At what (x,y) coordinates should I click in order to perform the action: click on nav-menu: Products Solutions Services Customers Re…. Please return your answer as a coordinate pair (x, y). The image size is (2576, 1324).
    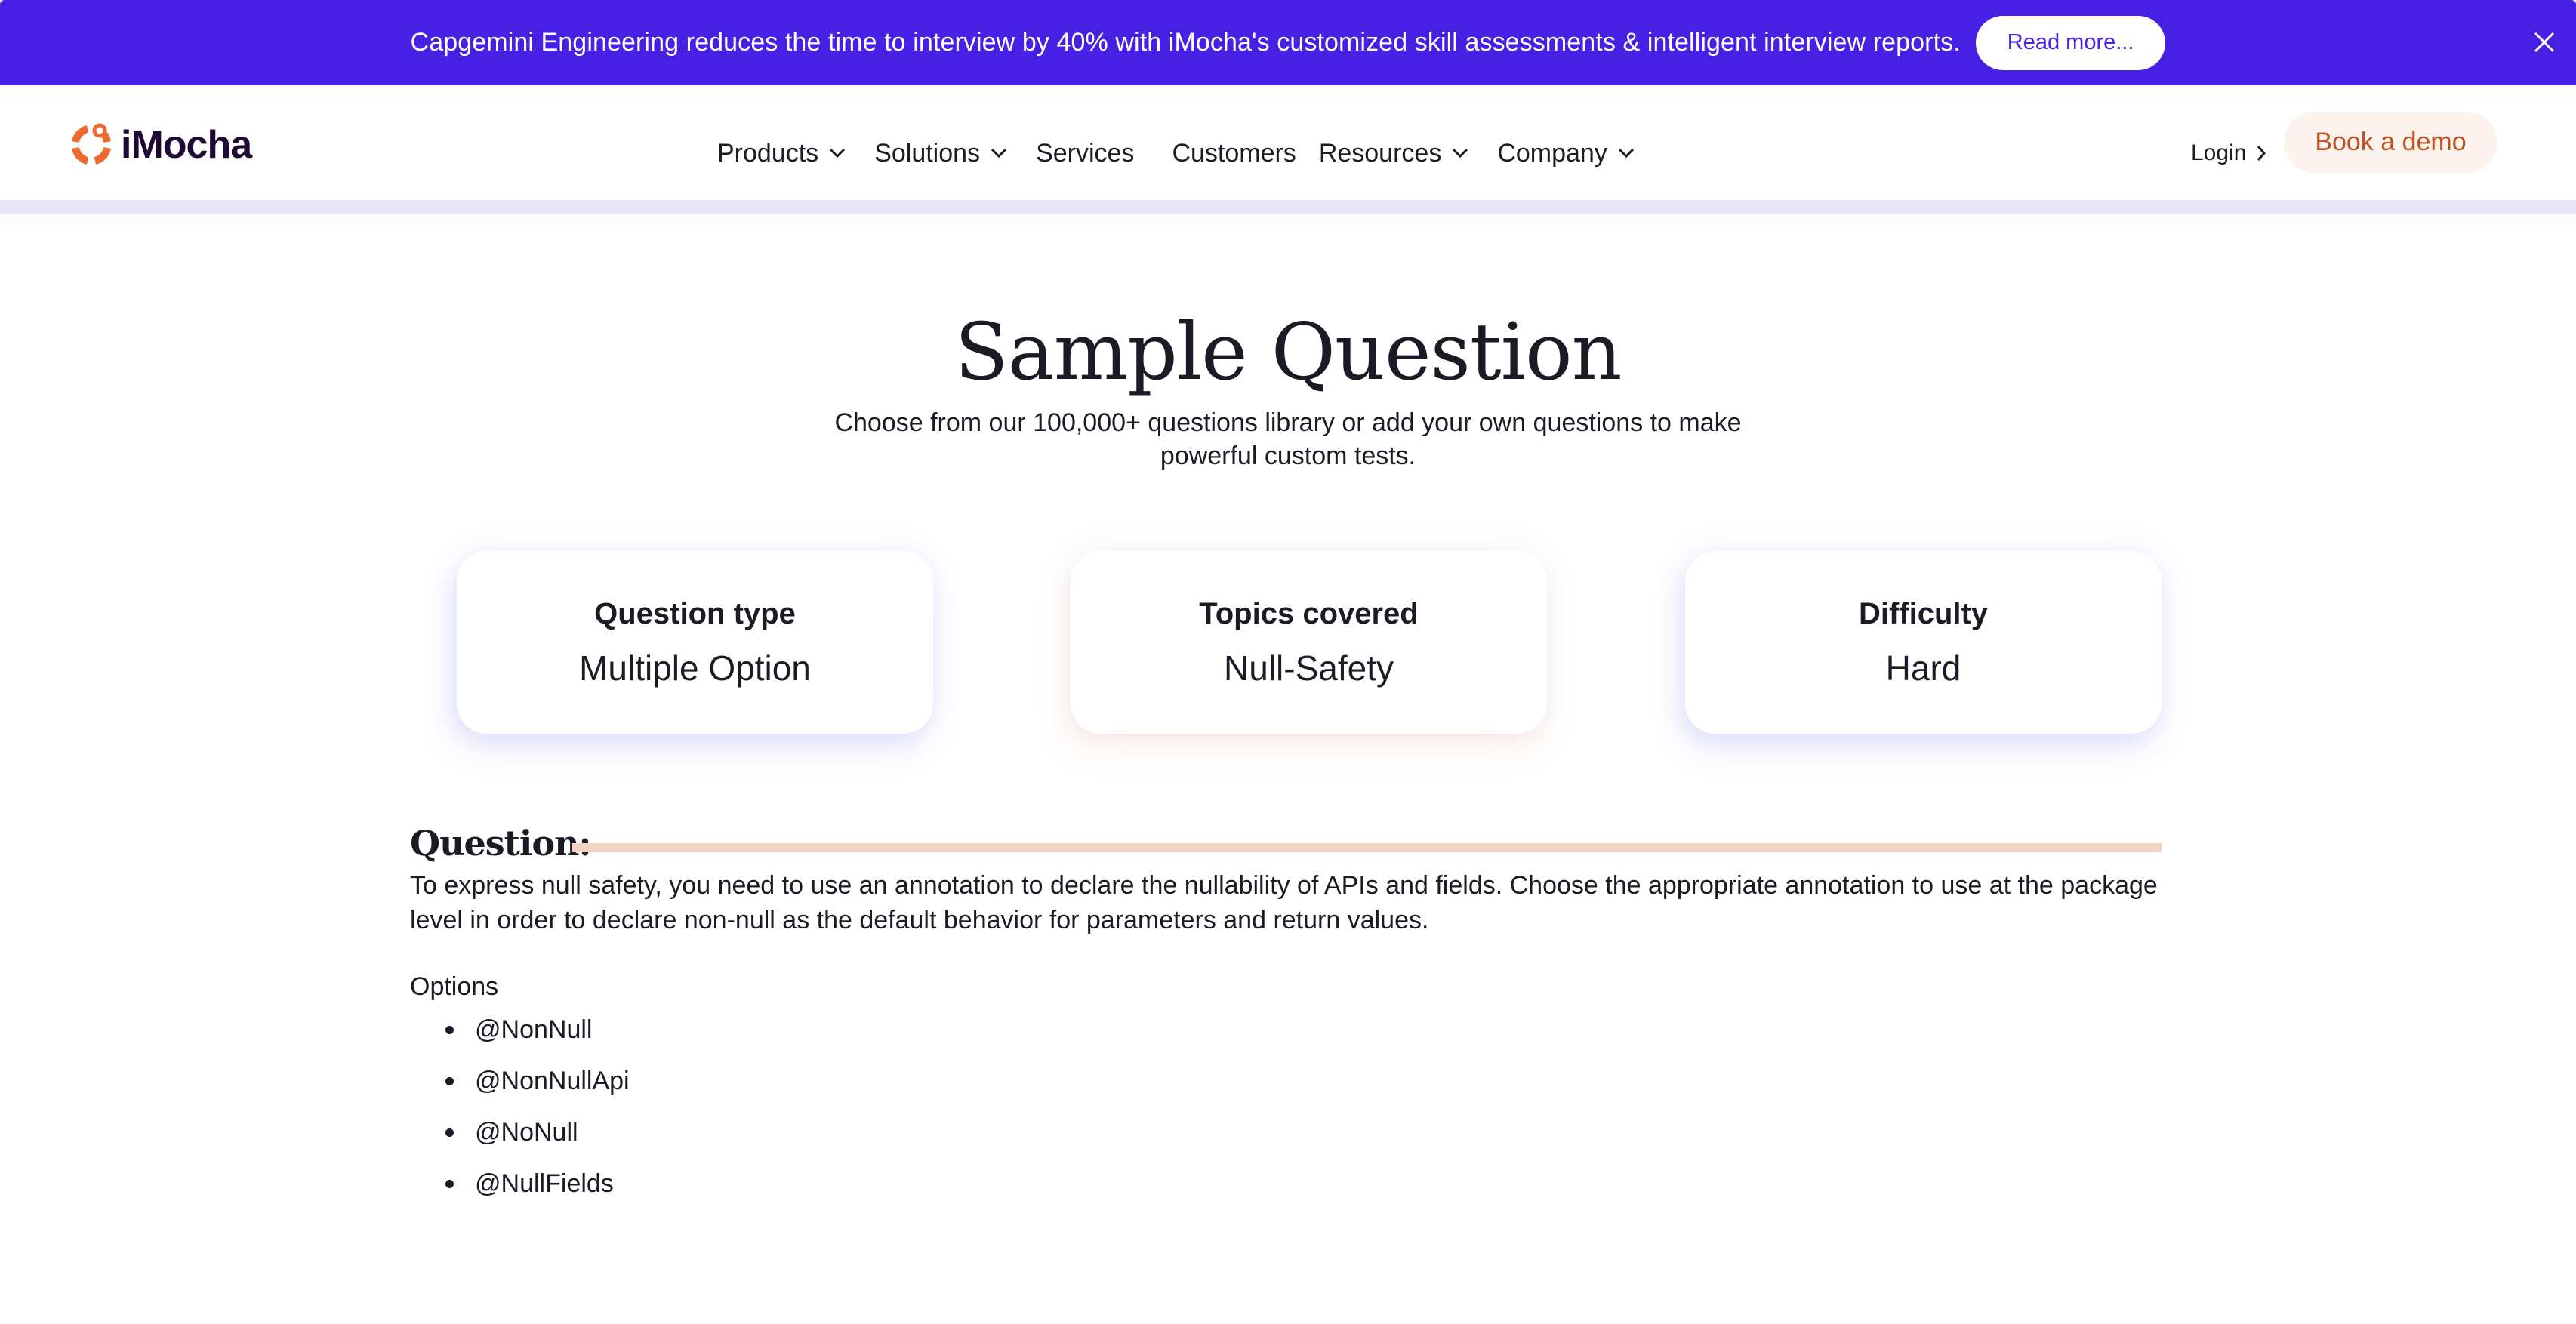
    Looking at the image, I should click on (1190, 153).